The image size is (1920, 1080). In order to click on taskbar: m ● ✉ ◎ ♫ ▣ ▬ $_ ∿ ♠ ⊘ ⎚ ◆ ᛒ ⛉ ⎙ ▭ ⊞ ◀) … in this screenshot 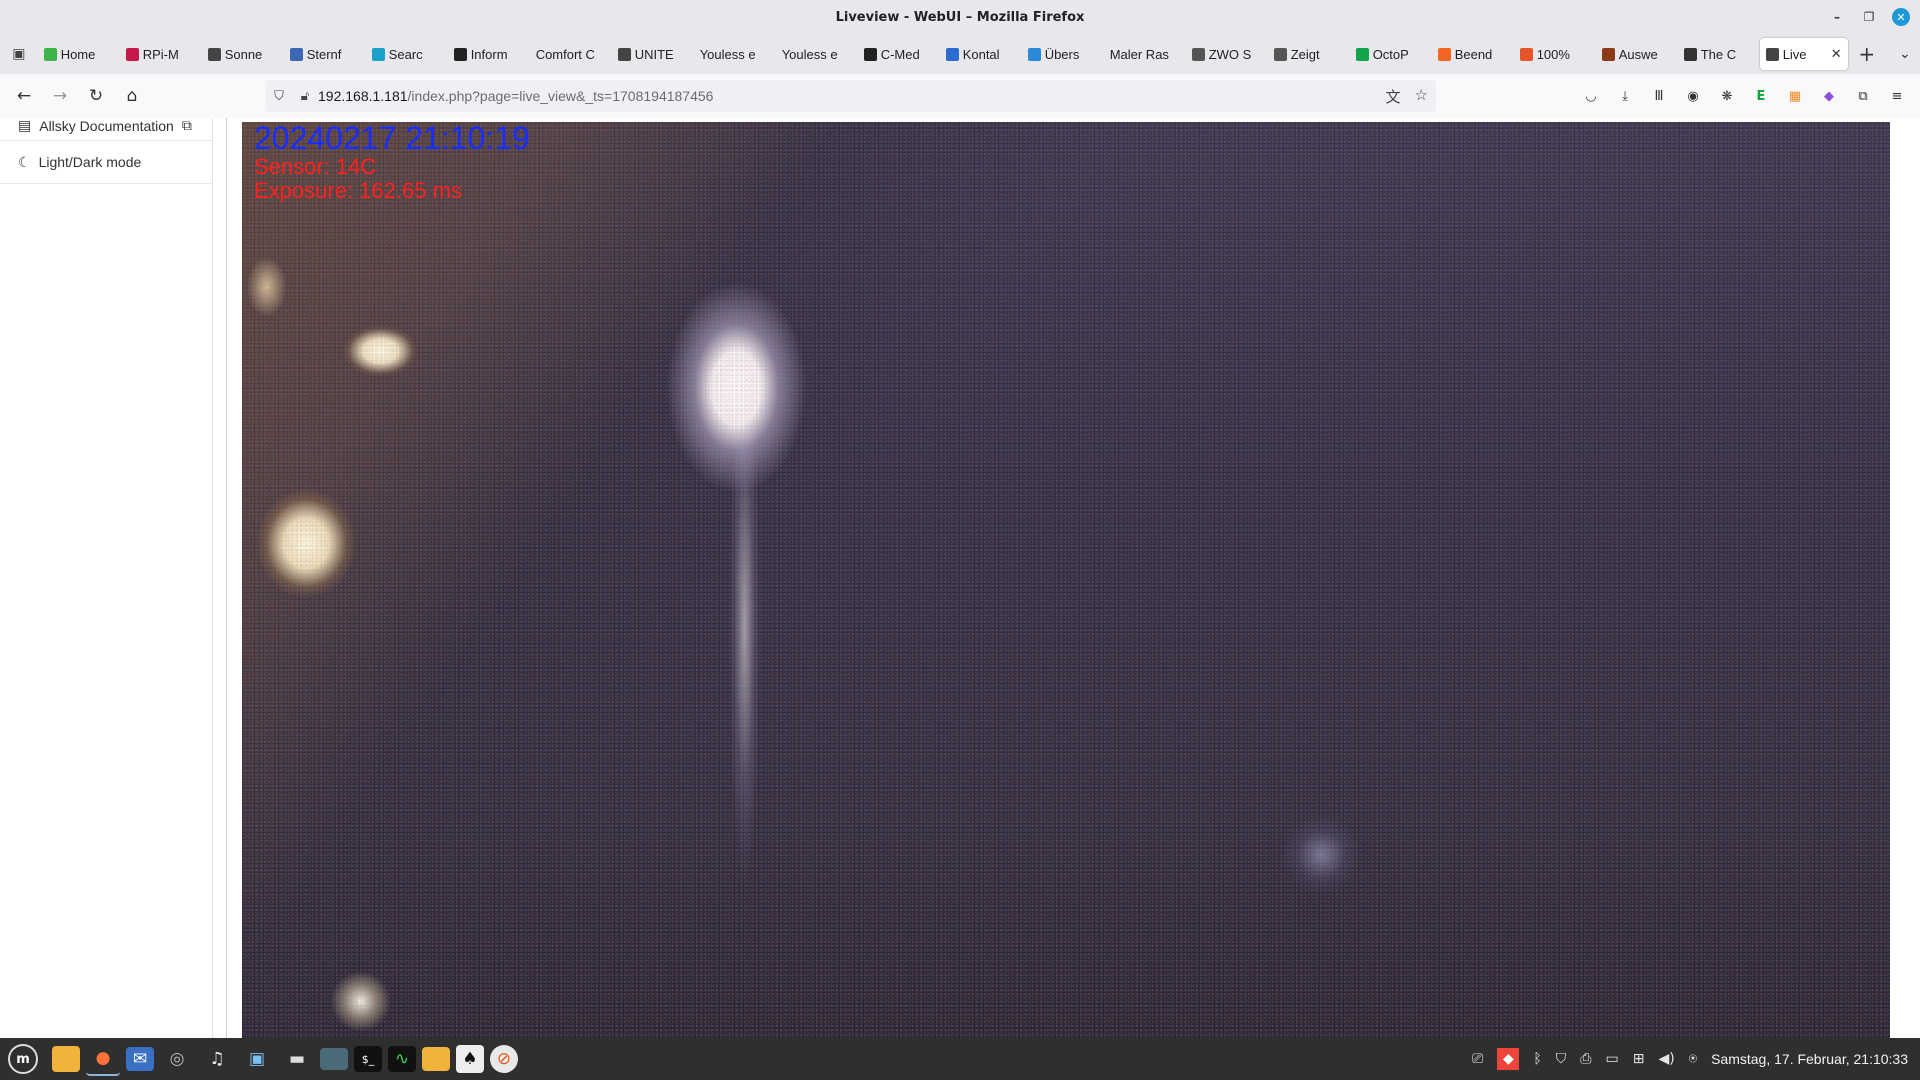, I will do `click(960, 1059)`.